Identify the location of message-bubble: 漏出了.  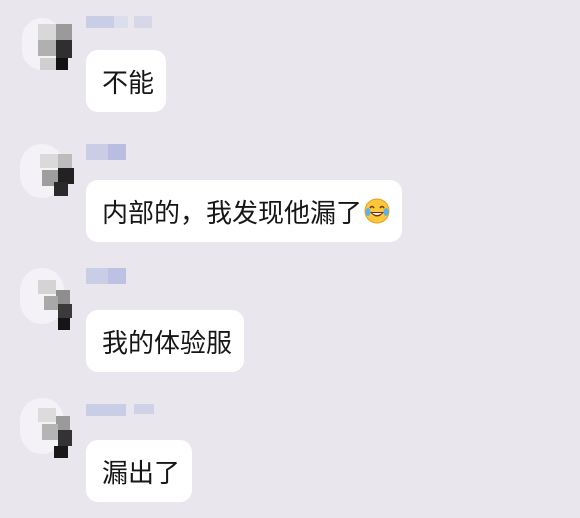
(139, 471).